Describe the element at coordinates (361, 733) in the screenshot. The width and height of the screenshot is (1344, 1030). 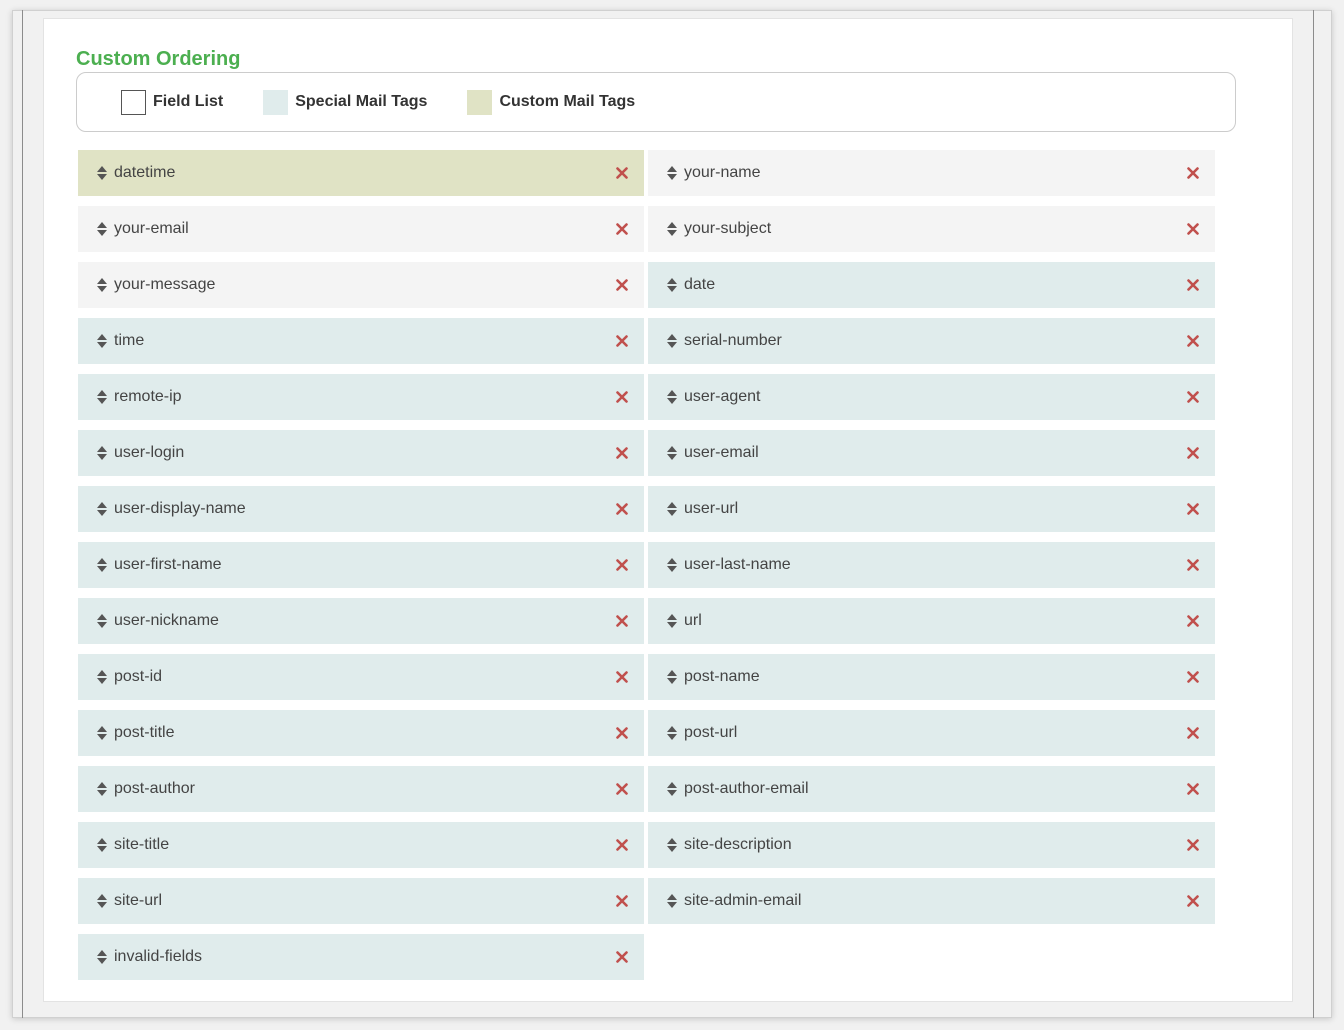
I see `sortable-tag-item: post-title` at that location.